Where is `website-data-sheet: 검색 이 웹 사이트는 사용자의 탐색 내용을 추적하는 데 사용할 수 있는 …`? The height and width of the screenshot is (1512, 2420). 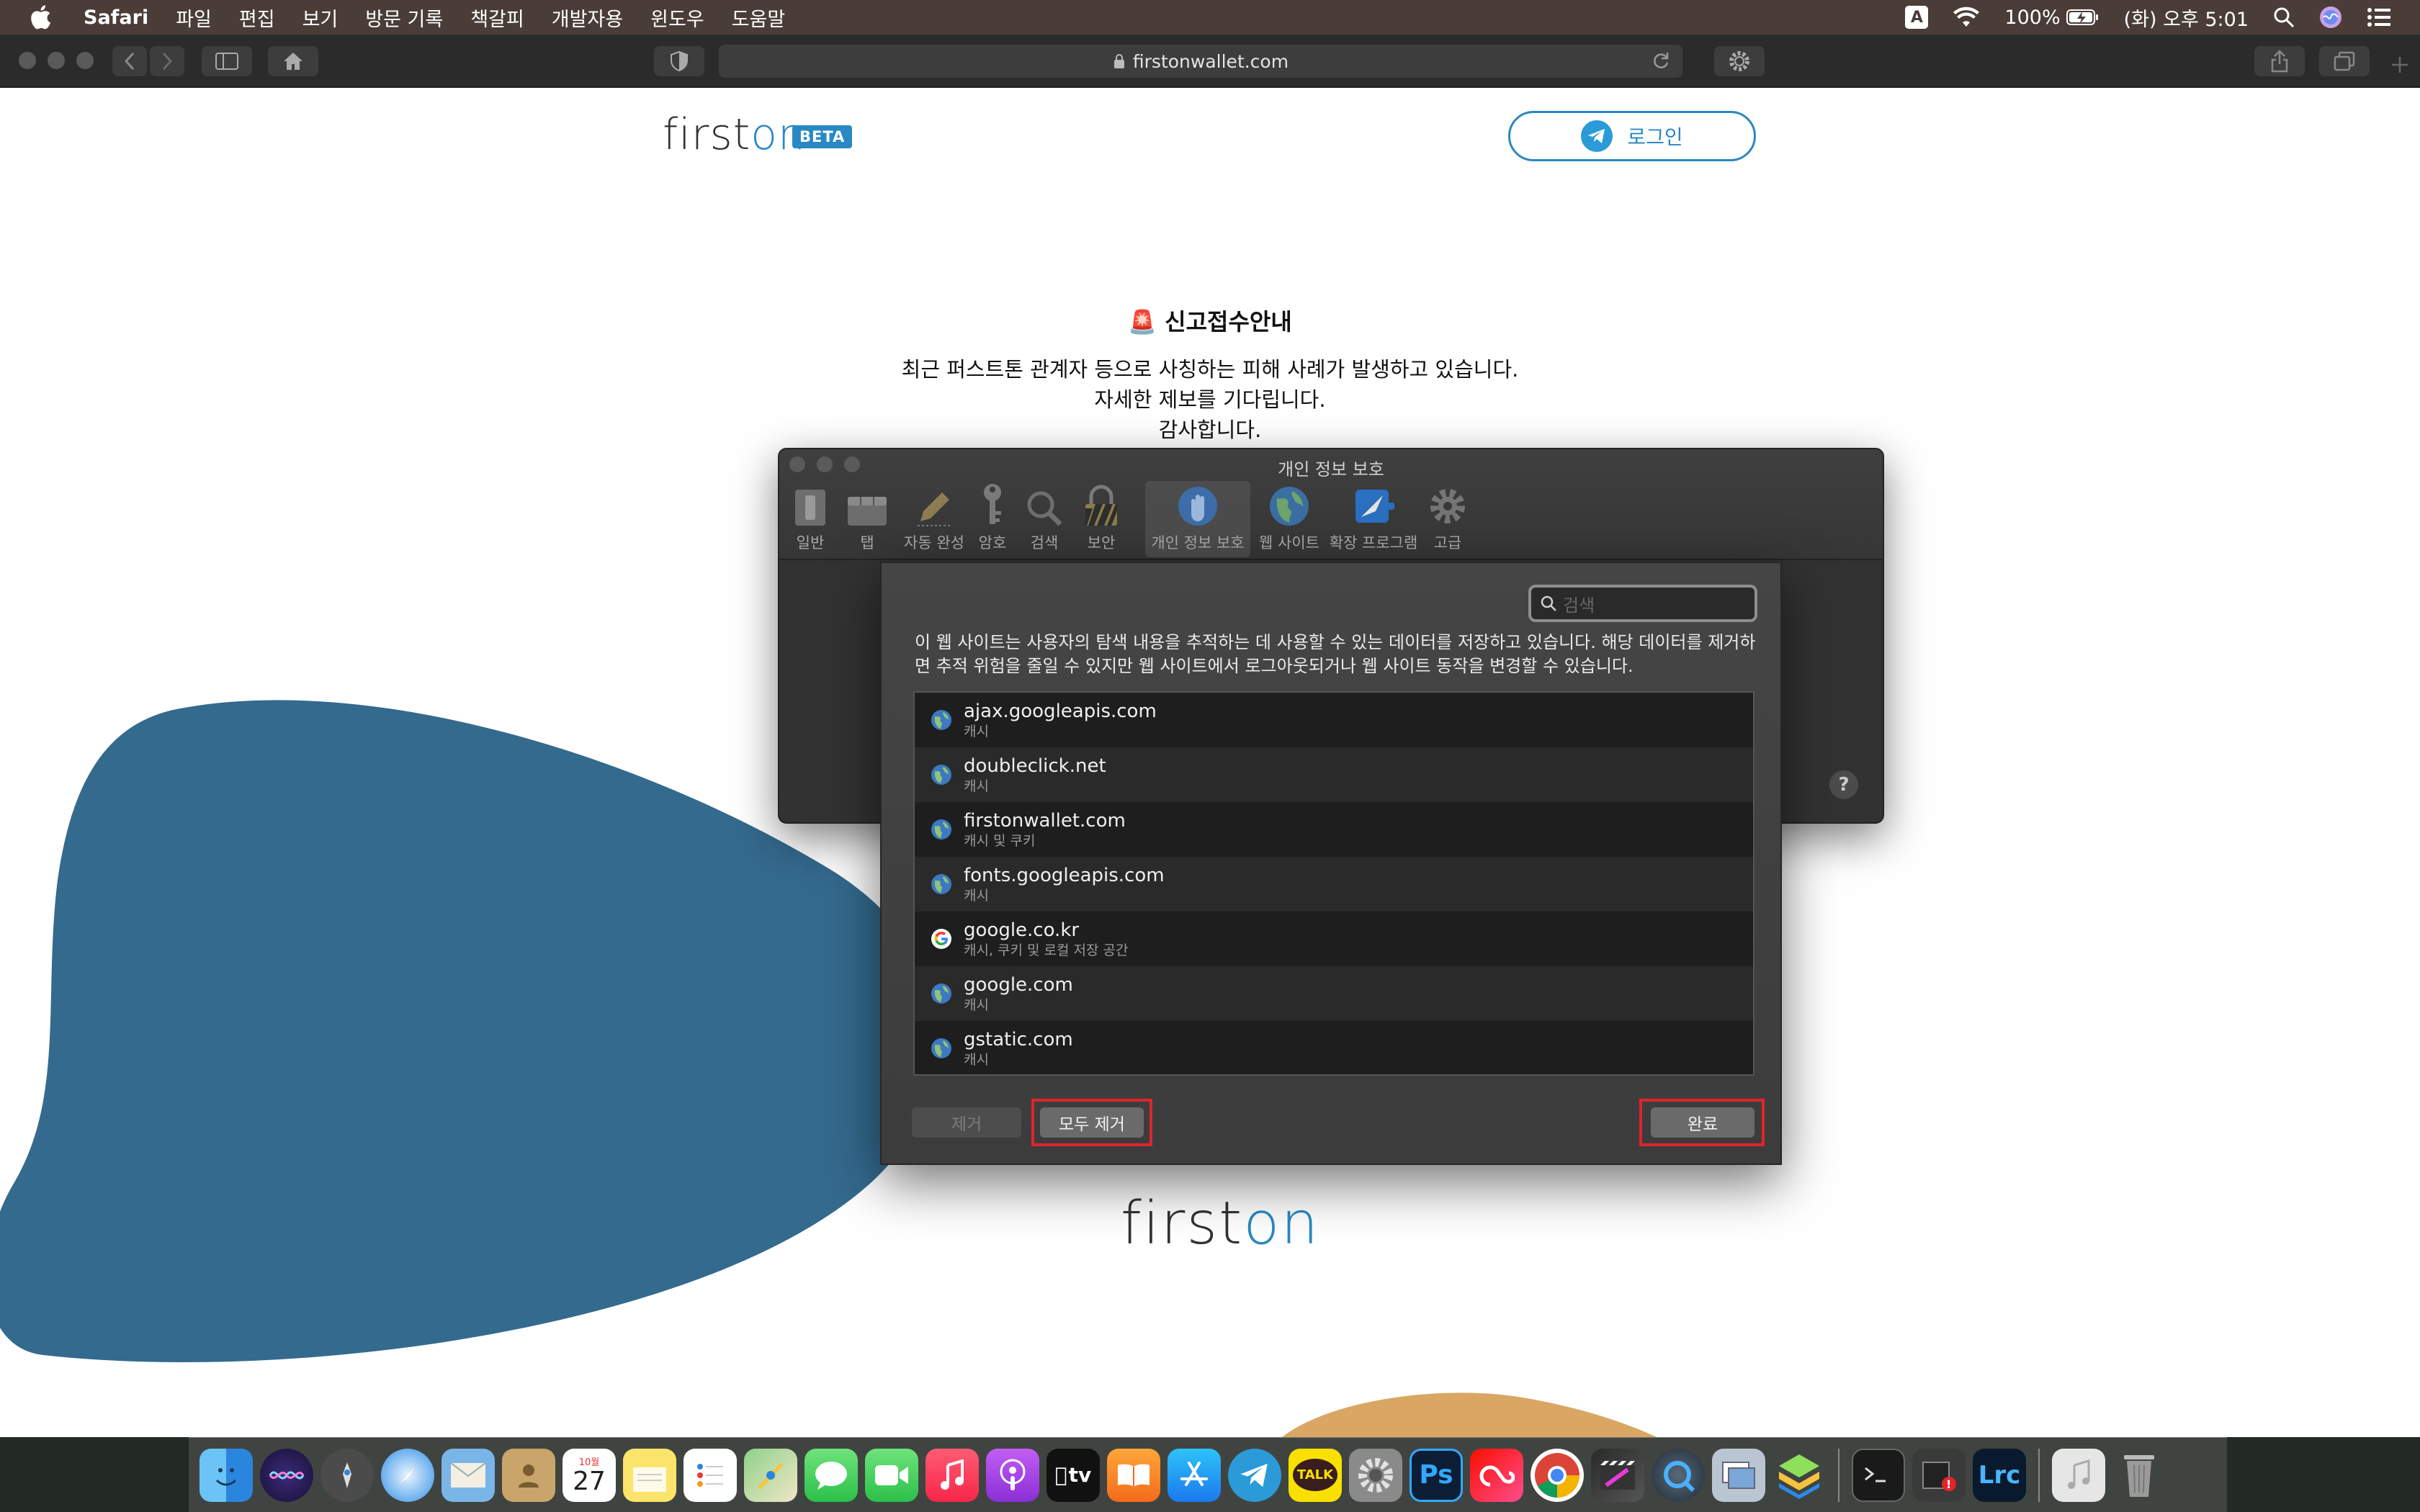
website-data-sheet: 검색 이 웹 사이트는 사용자의 탐색 내용을 추적하는 데 사용할 수 있는 … is located at coordinates (1331, 863).